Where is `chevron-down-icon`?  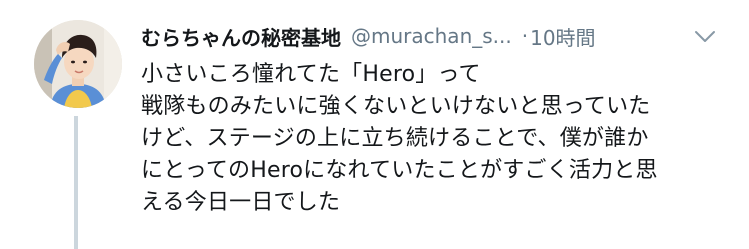 chevron-down-icon is located at coordinates (705, 36).